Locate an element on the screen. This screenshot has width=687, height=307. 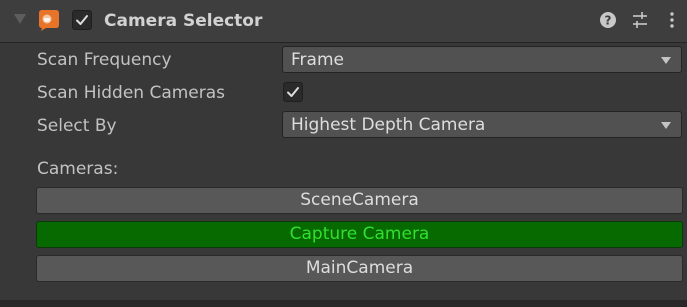
component-title: Camera Selector is located at coordinates (183, 21).